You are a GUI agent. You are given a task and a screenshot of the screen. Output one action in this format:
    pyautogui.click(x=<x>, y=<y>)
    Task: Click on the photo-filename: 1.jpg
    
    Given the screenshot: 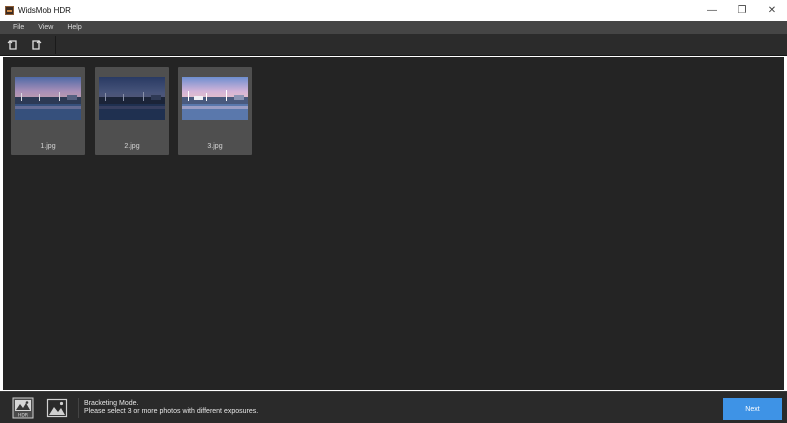 What is the action you would take?
    pyautogui.click(x=48, y=146)
    